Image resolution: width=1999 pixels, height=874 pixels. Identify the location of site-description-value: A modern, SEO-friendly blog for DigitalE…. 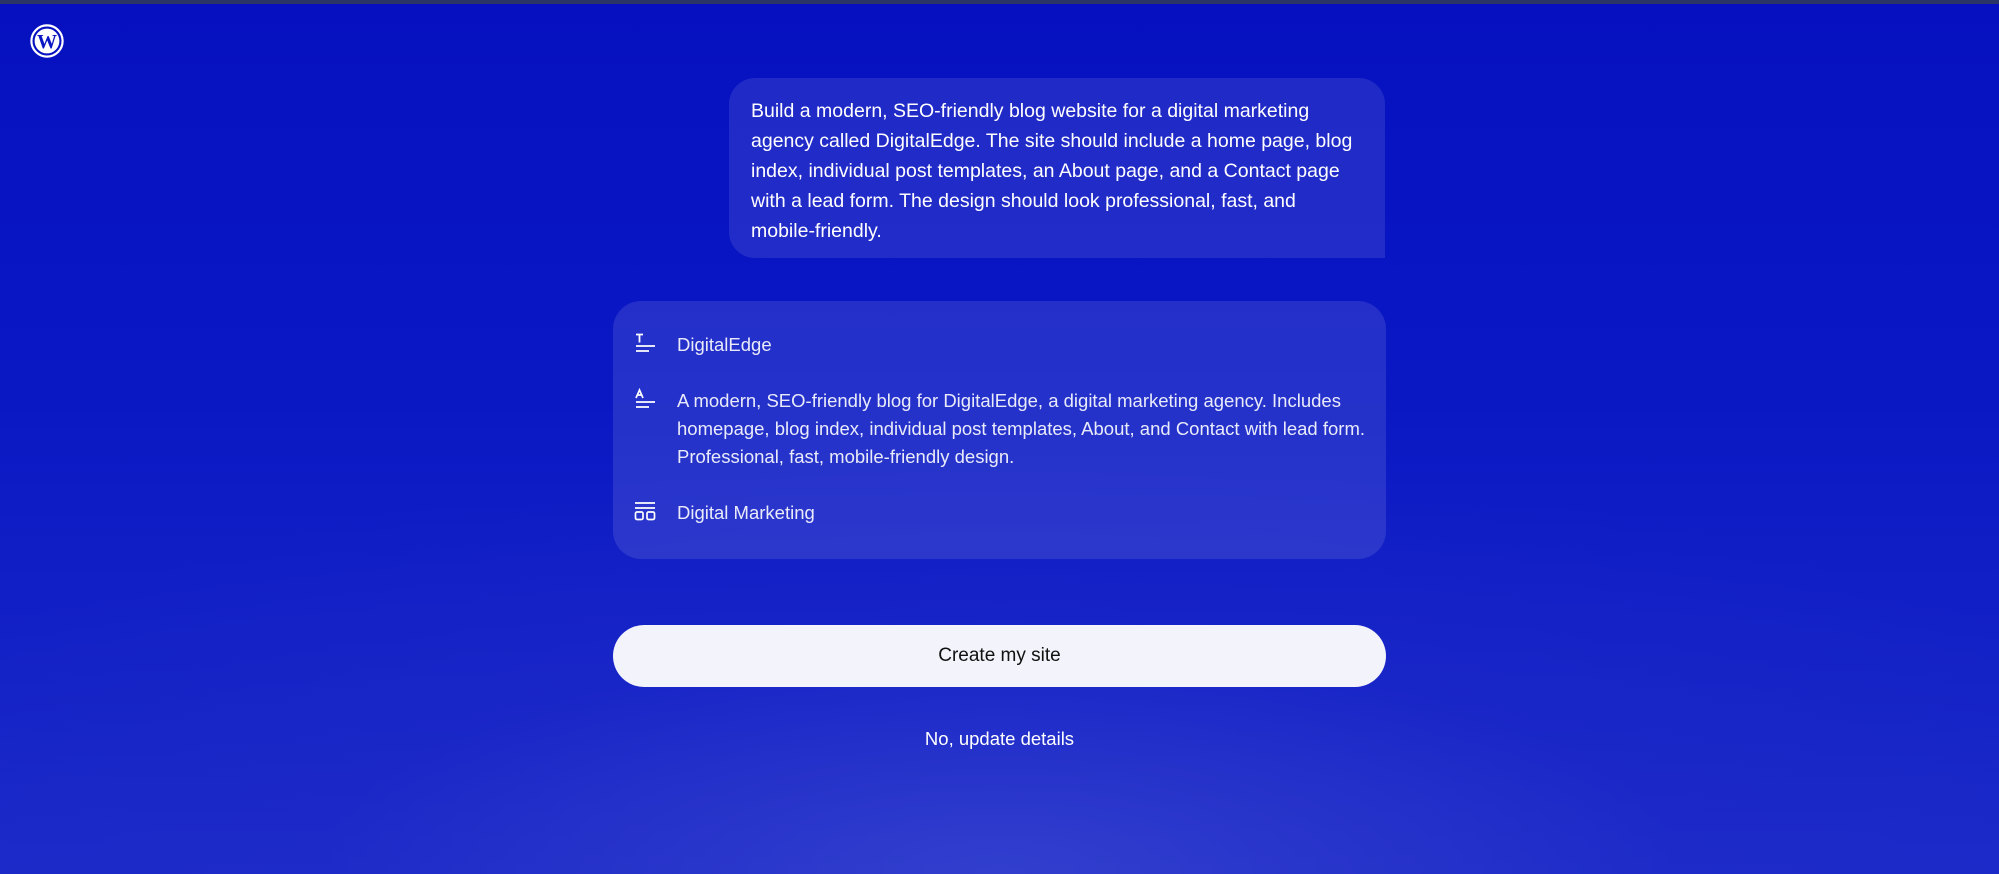
(1021, 428).